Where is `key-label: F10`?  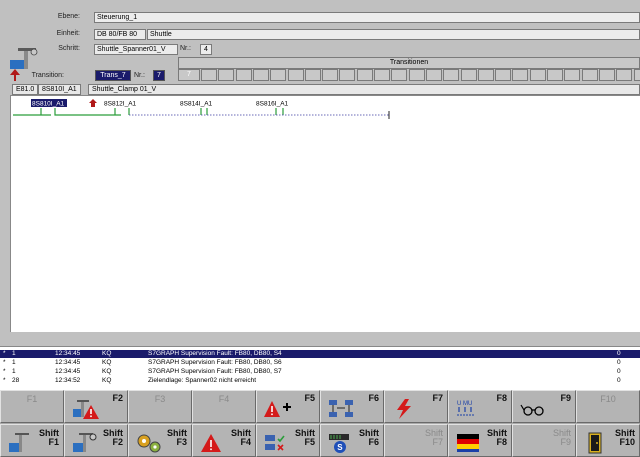 key-label: F10 is located at coordinates (608, 399).